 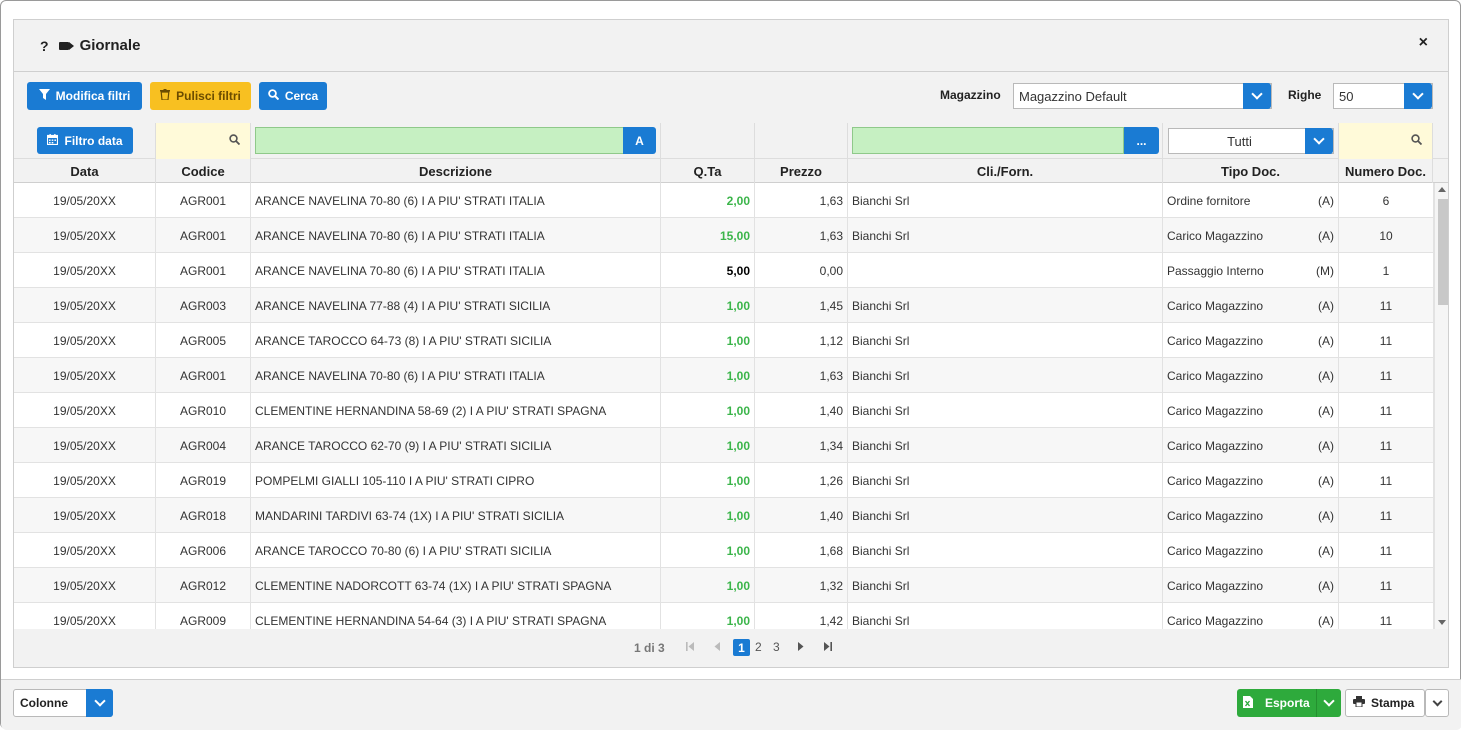 I want to click on scroll-up-icon, so click(x=1442, y=189).